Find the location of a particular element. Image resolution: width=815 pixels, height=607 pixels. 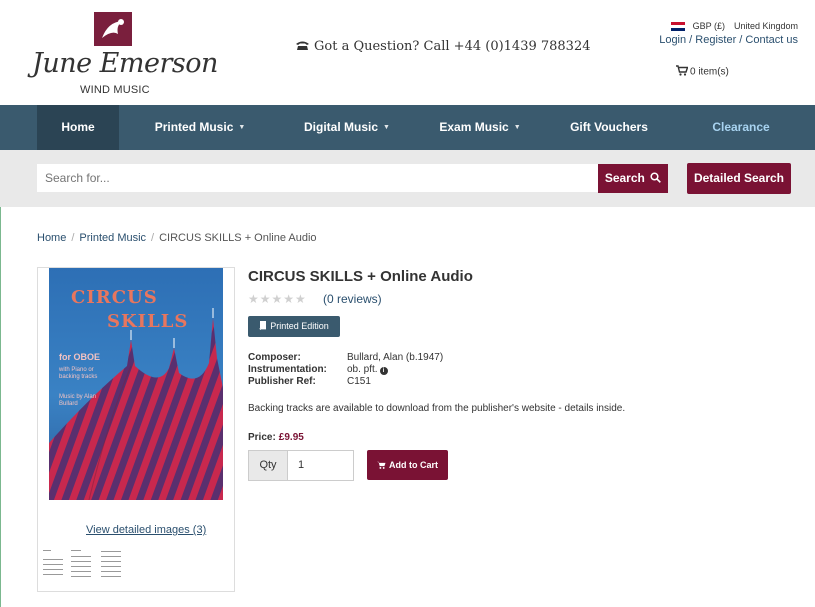

nav-home: Home is located at coordinates (78, 127).